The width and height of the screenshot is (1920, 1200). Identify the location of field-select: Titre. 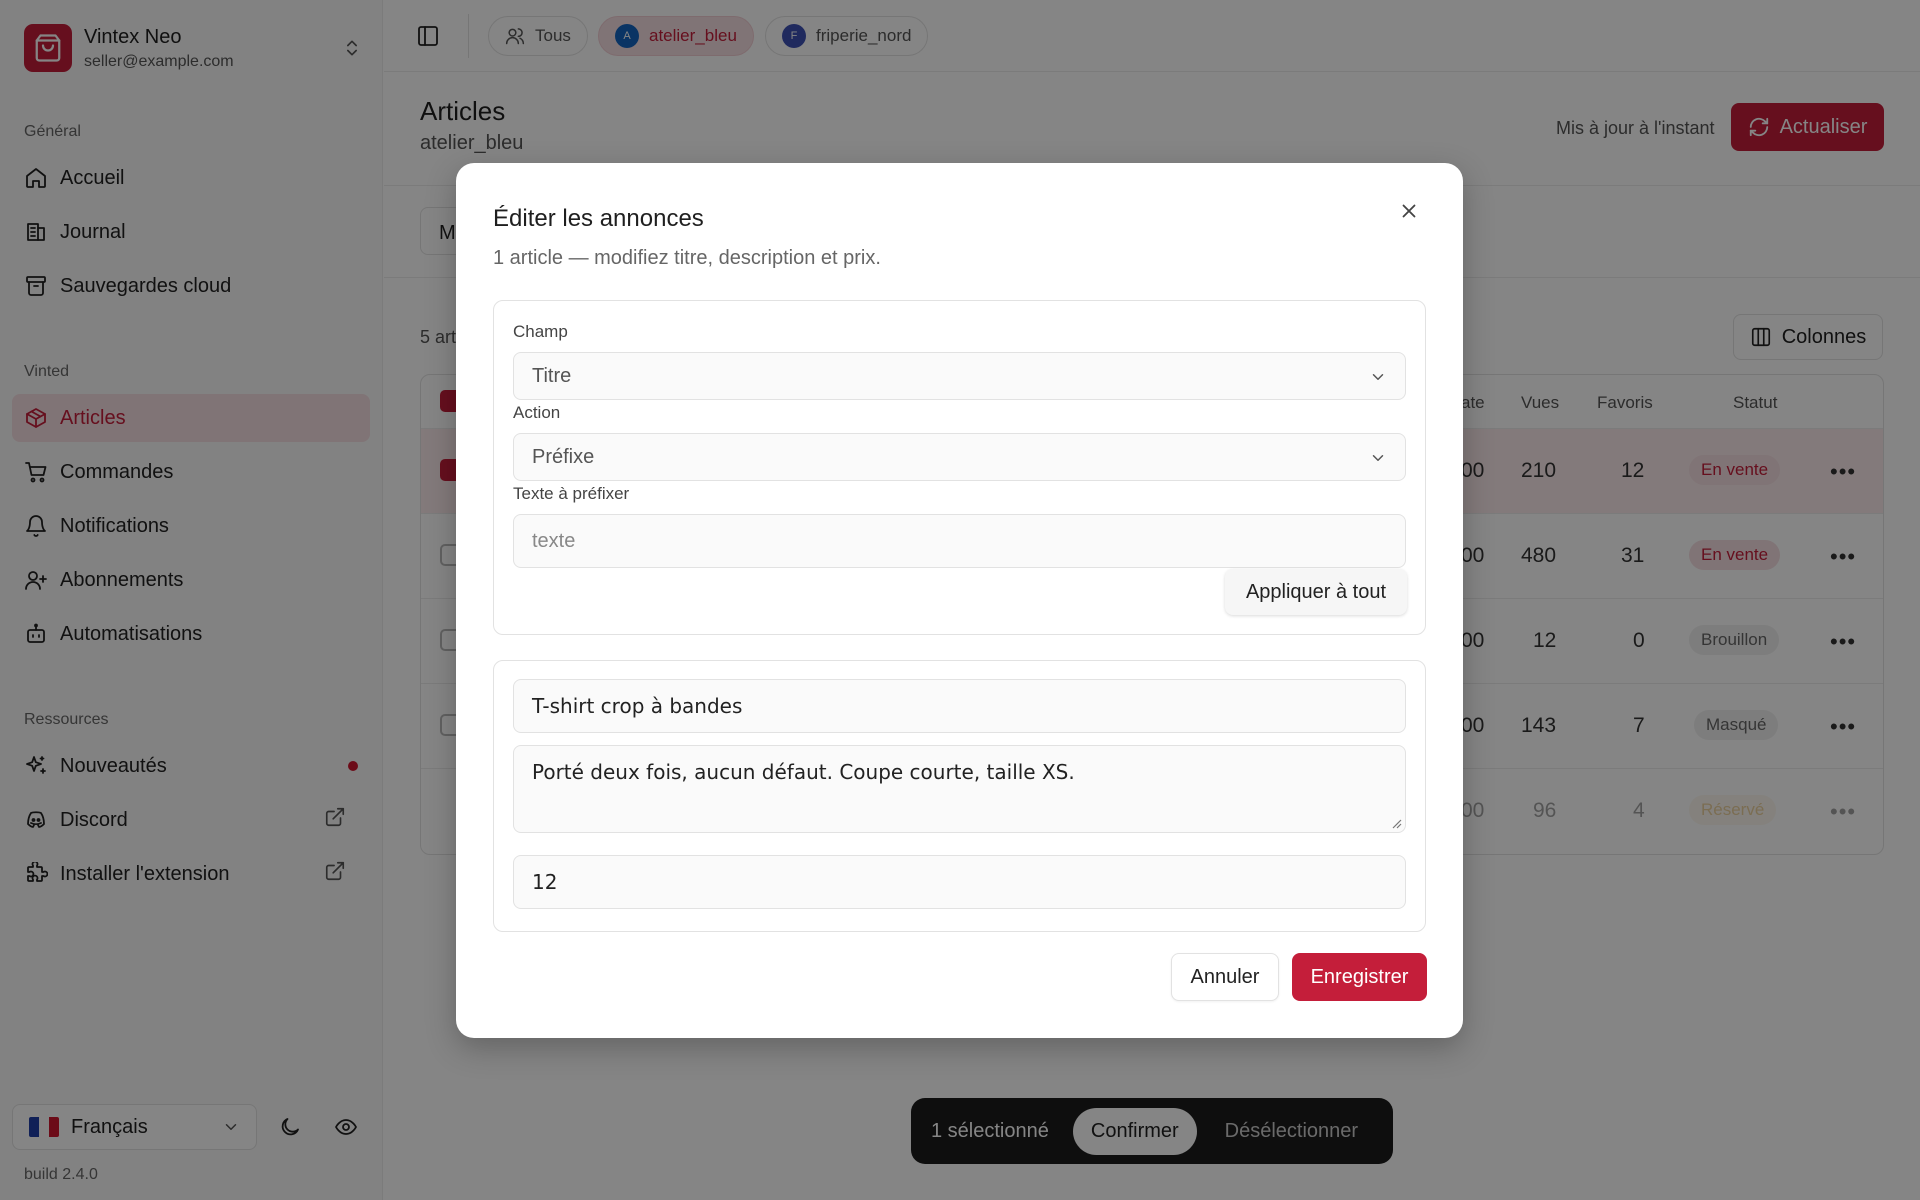
(959, 376).